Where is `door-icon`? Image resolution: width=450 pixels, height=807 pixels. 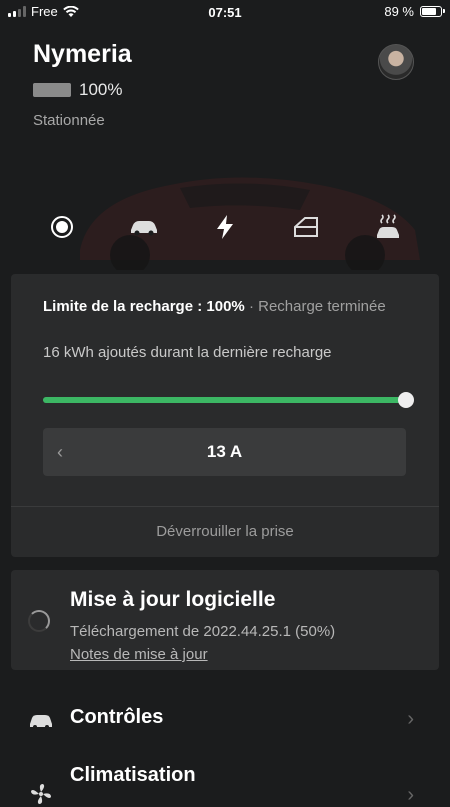 door-icon is located at coordinates (306, 227).